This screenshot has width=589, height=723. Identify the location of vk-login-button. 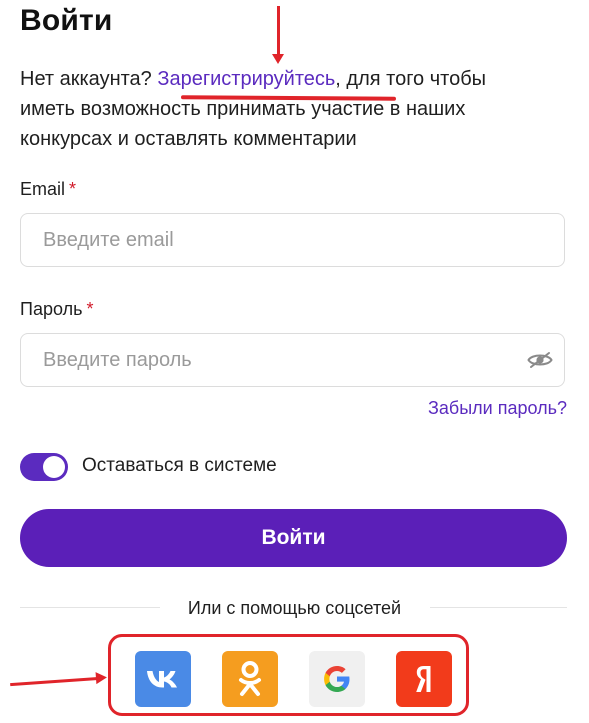
(163, 679).